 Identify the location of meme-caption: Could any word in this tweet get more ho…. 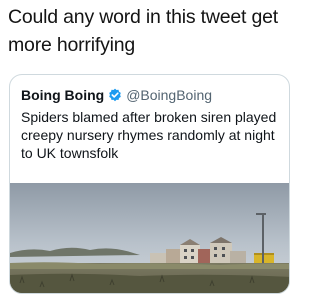
(143, 31).